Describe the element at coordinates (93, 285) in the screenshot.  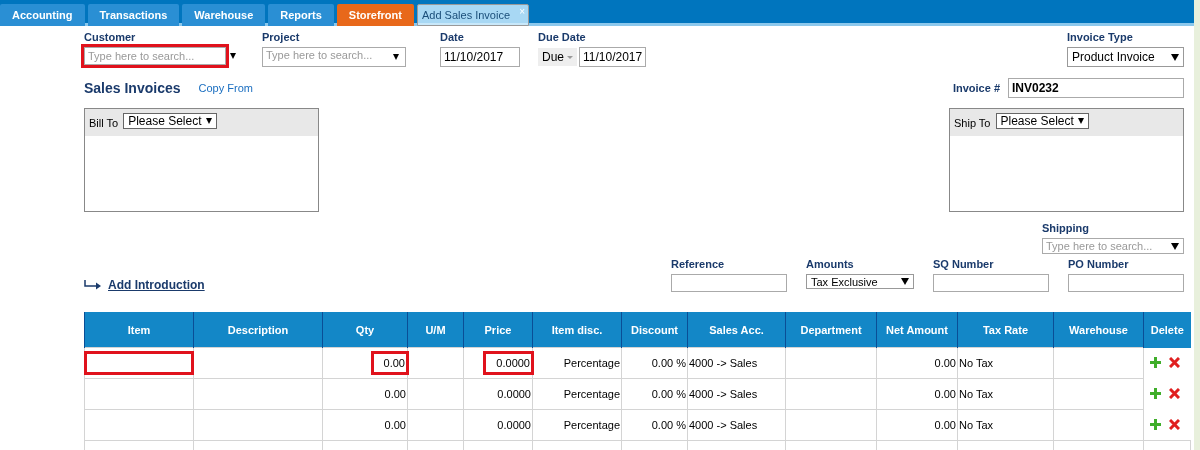
I see `arrow-icon` at that location.